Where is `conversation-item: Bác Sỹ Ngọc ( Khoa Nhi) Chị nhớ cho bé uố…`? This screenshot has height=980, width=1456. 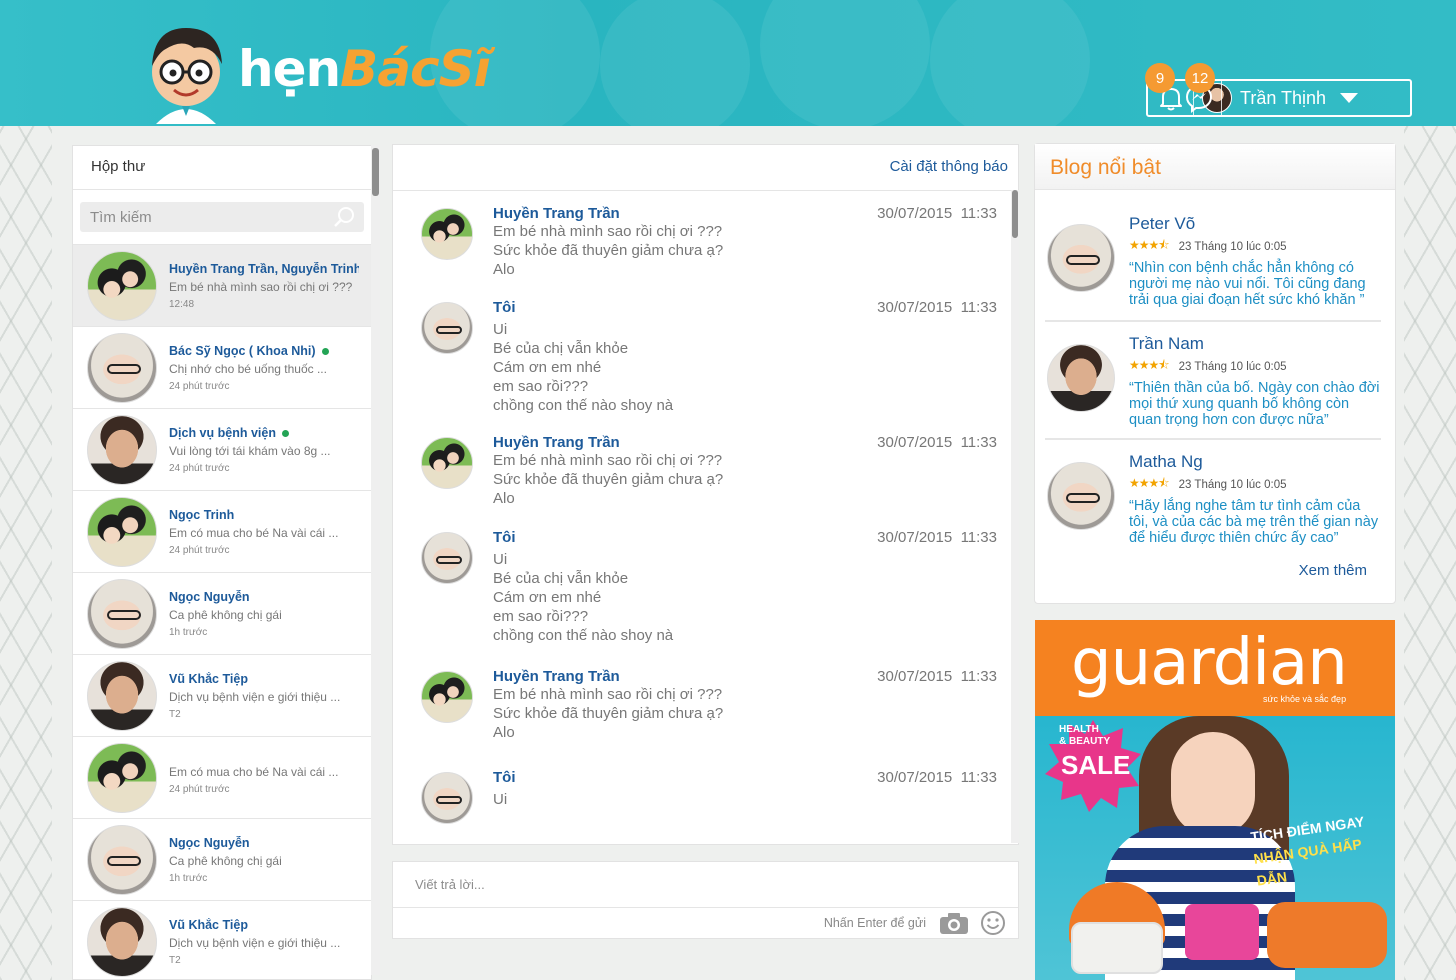 conversation-item: Bác Sỹ Ngọc ( Khoa Nhi) Chị nhớ cho bé uố… is located at coordinates (222, 368).